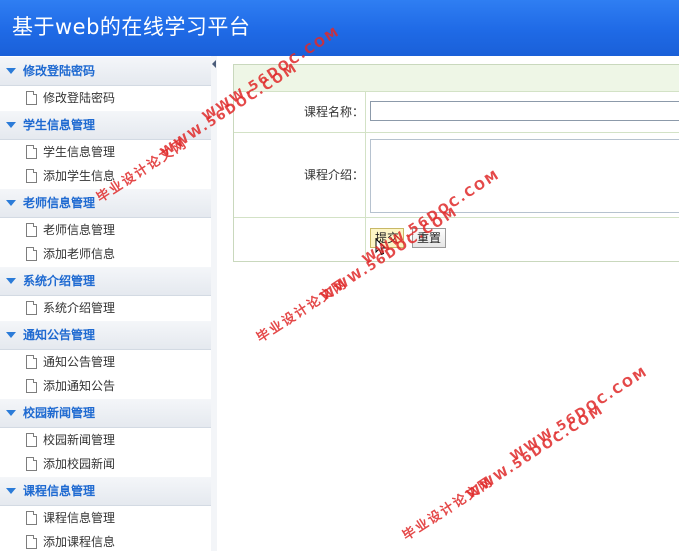 The image size is (679, 551). What do you see at coordinates (456, 78) in the screenshot?
I see `form-header-band` at bounding box center [456, 78].